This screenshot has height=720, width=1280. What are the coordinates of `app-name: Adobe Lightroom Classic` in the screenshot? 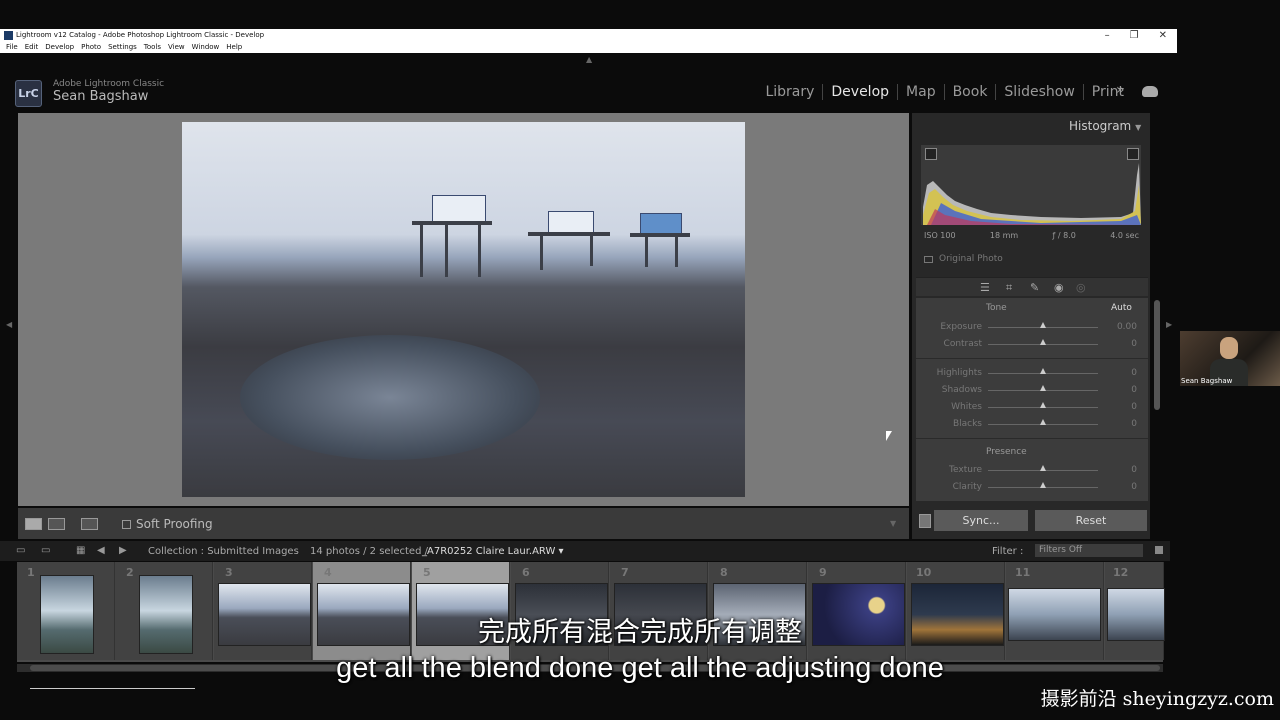 It's located at (109, 84).